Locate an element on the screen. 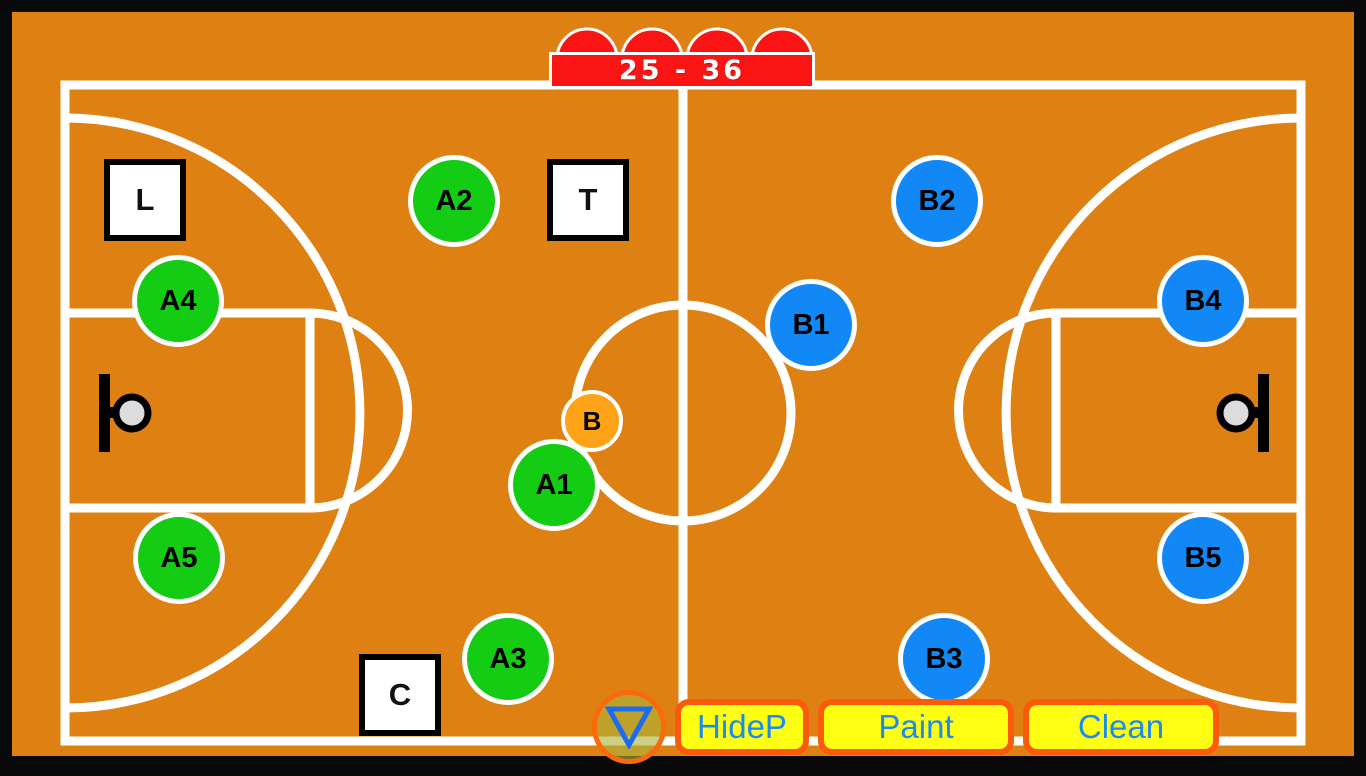 Image resolution: width=1366 pixels, height=776 pixels. scoreboard: 25 - 36 is located at coordinates (682, 57).